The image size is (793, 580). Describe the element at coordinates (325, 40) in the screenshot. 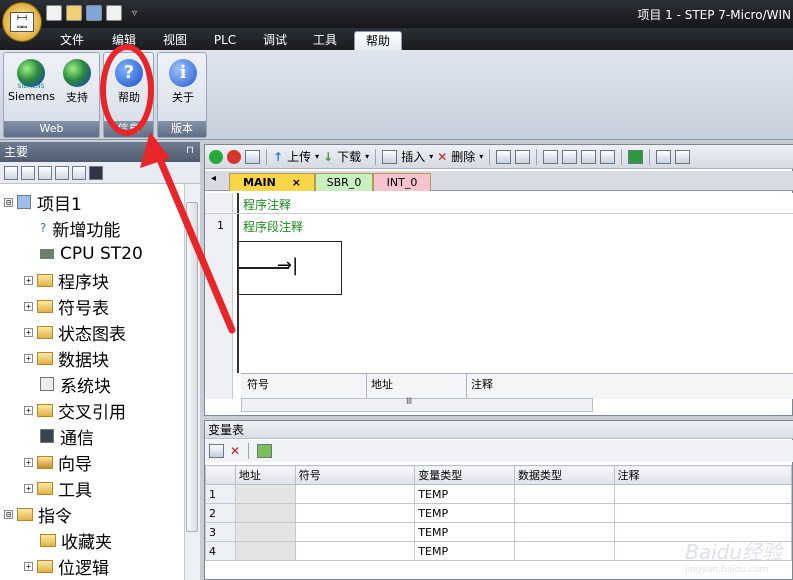

I see `tab-tools: 工具` at that location.